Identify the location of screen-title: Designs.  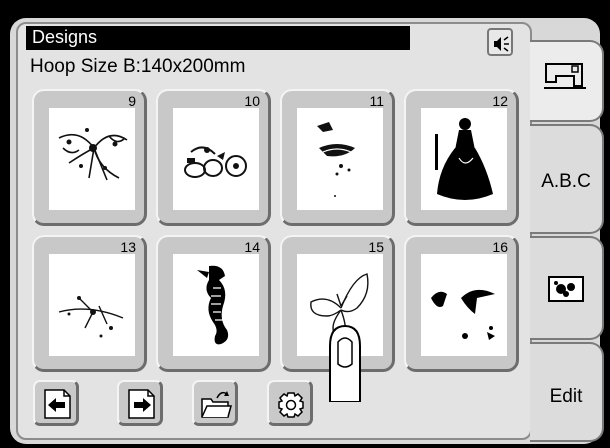
(218, 38).